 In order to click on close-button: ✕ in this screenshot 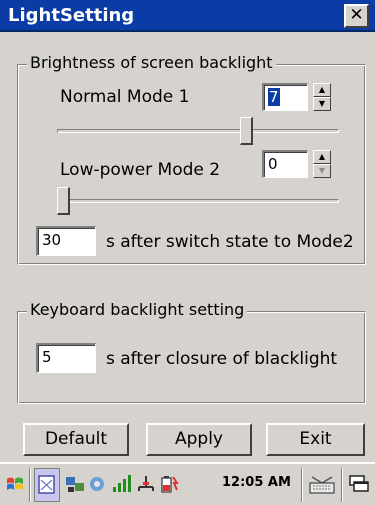, I will do `click(356, 16)`.